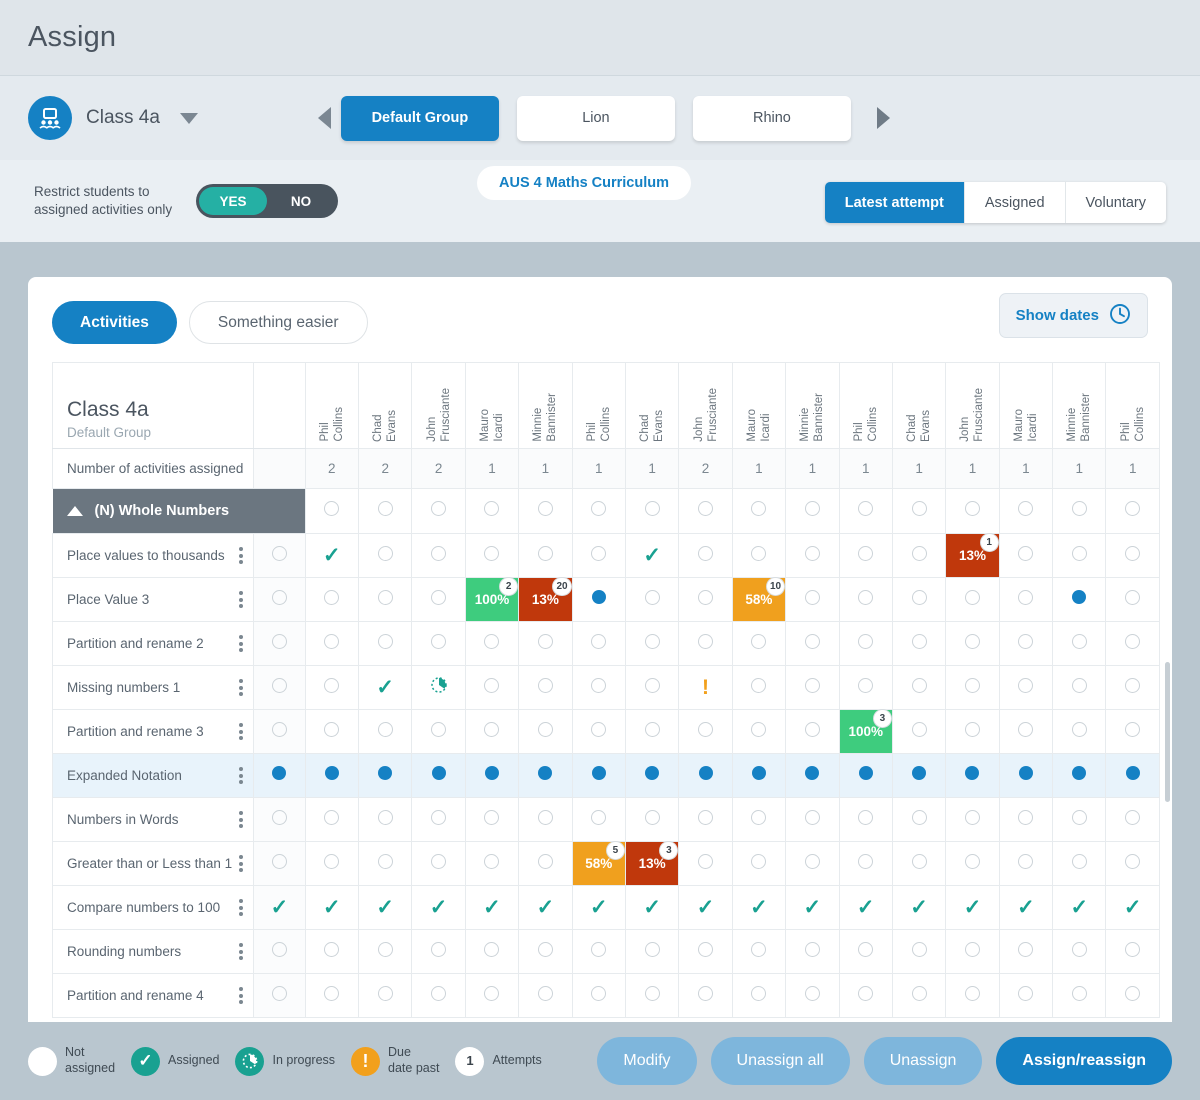 Image resolution: width=1200 pixels, height=1100 pixels. Describe the element at coordinates (605, 775) in the screenshot. I see `table-row: Expanded Notation` at that location.